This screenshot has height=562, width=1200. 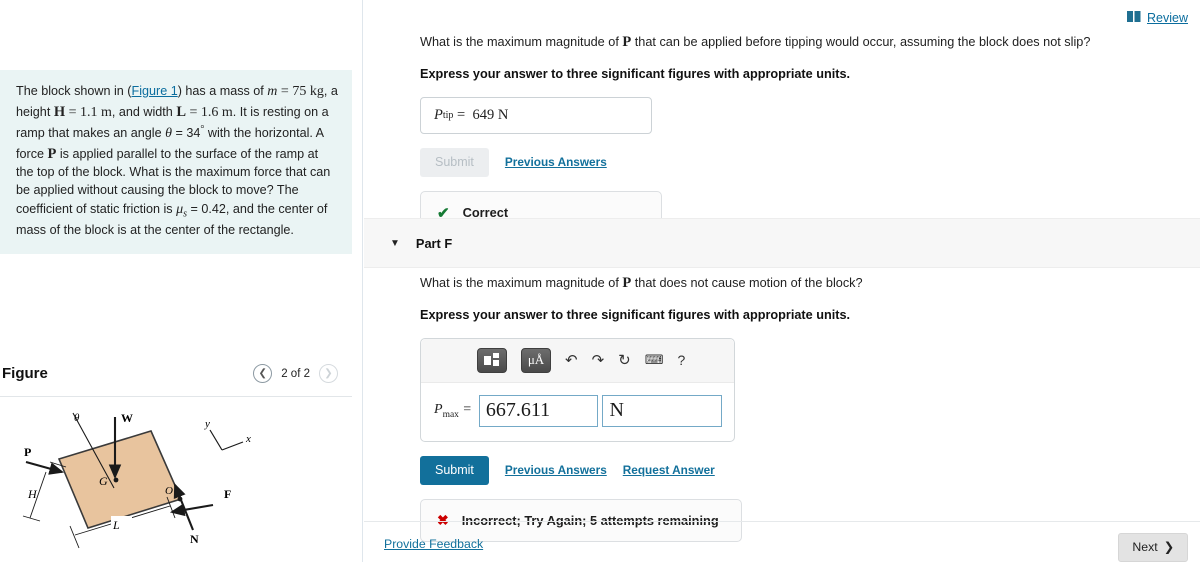 I want to click on mass-value: = 75 kg, so click(x=302, y=91).